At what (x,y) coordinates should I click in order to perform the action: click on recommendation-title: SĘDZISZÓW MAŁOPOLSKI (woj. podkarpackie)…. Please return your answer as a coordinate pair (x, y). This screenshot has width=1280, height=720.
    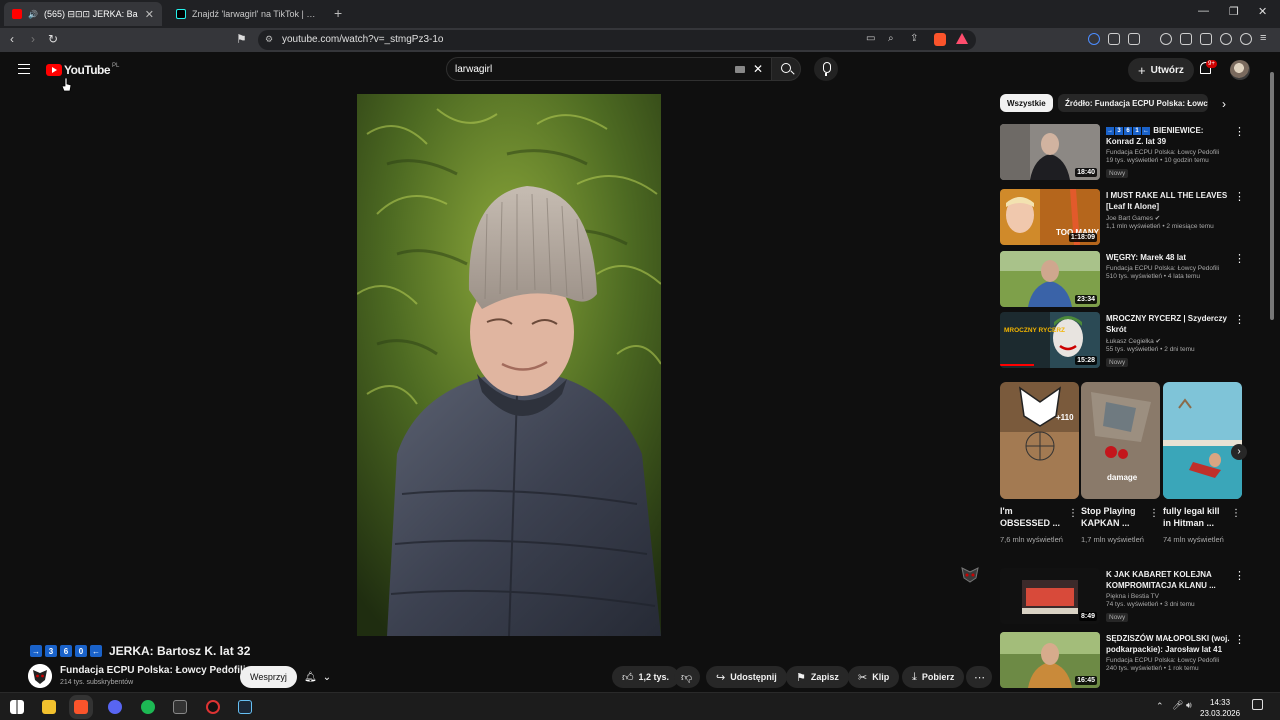
    Looking at the image, I should click on (1169, 644).